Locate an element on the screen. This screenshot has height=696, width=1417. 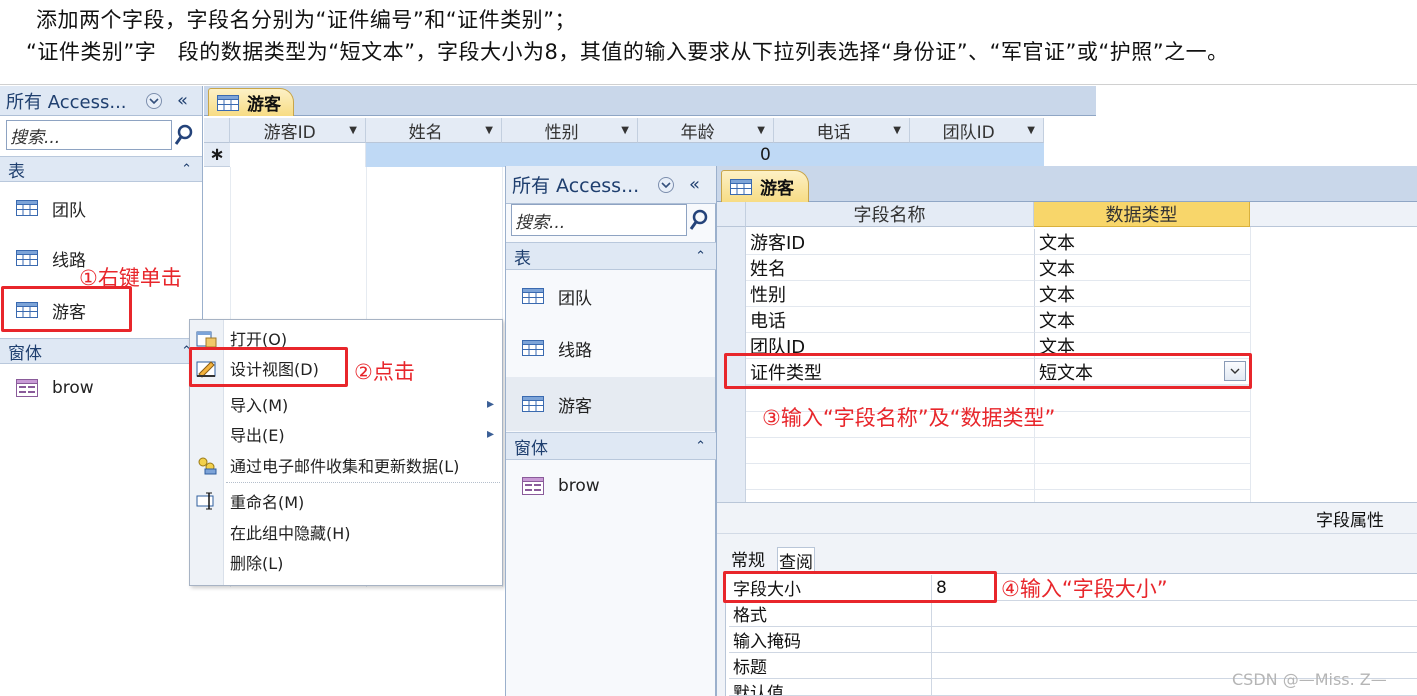
nav-item-route: 线路 is located at coordinates (610, 348).